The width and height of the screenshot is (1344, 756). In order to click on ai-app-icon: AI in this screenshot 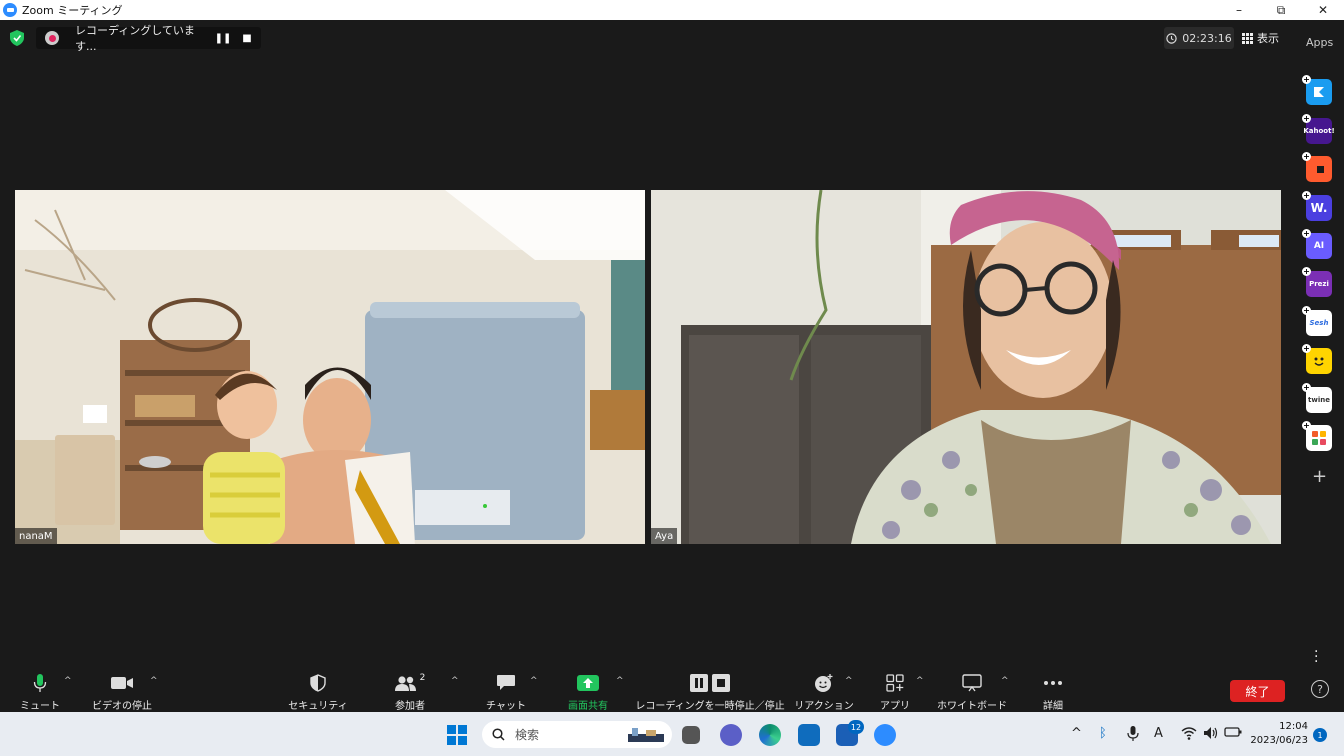, I will do `click(1319, 246)`.